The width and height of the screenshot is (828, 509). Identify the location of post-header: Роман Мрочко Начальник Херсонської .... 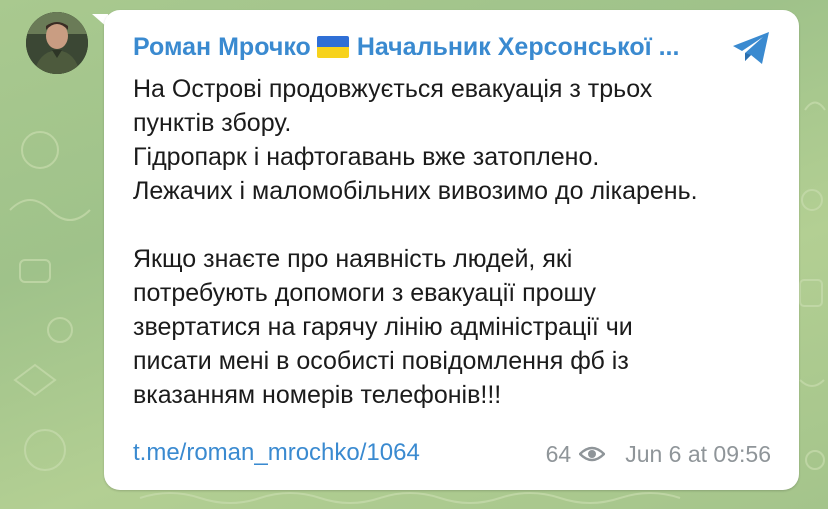
(423, 47).